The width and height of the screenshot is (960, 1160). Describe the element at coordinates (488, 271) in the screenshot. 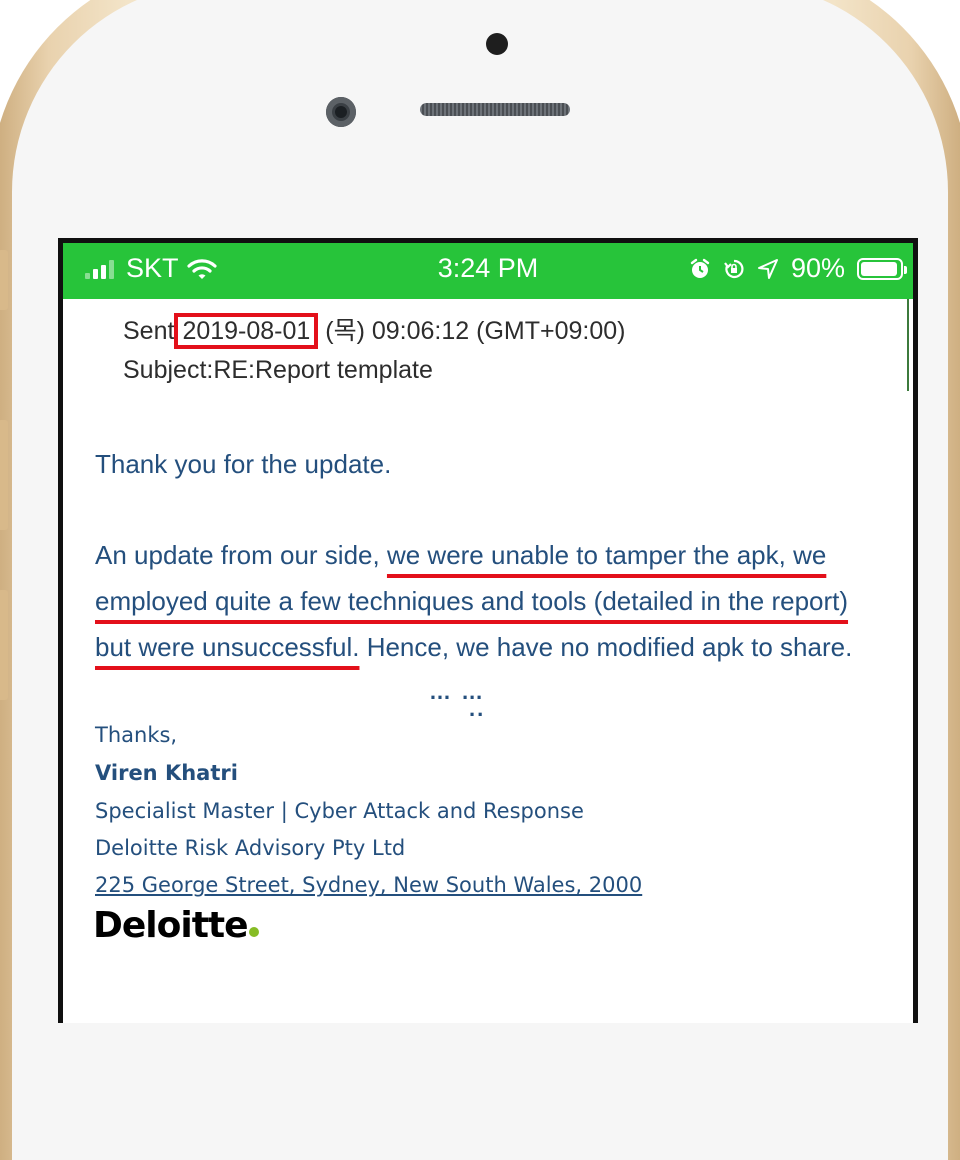

I see `status-bar: SKT 3:24 PM 90%` at that location.